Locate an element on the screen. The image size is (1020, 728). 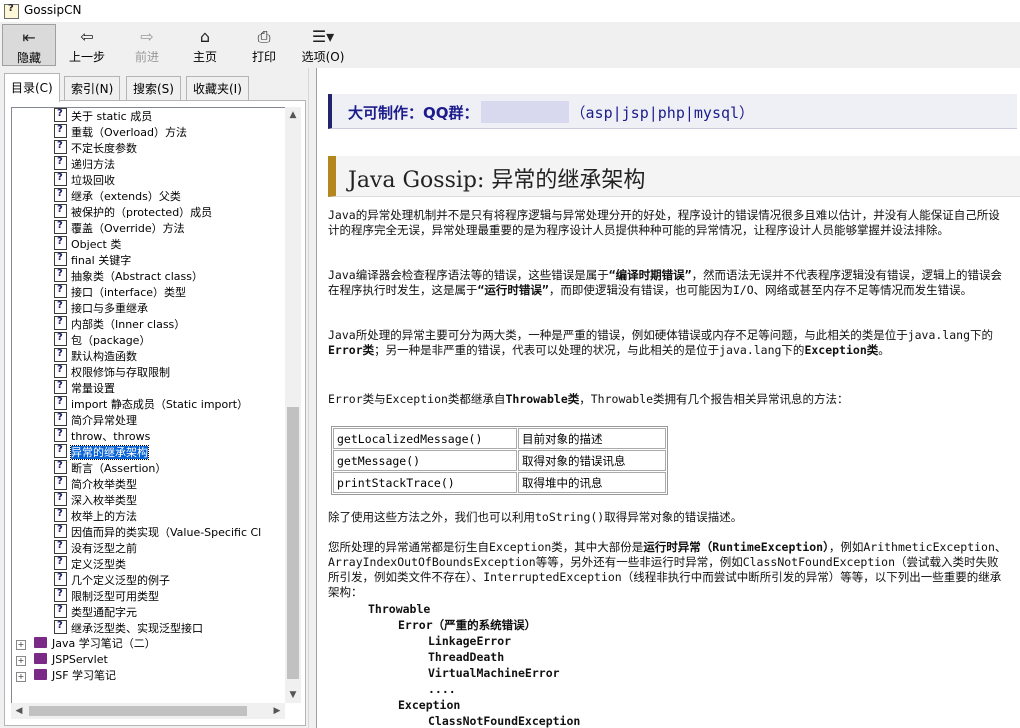
forward-button: ⇨ 前进 is located at coordinates (147, 45).